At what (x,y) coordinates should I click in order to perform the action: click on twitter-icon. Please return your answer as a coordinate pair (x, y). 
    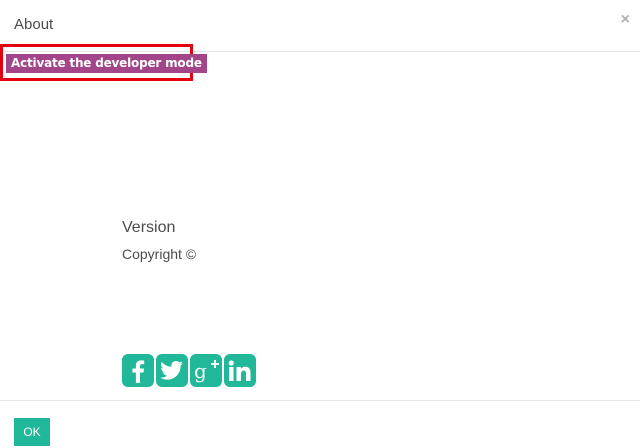
    Looking at the image, I should click on (172, 370).